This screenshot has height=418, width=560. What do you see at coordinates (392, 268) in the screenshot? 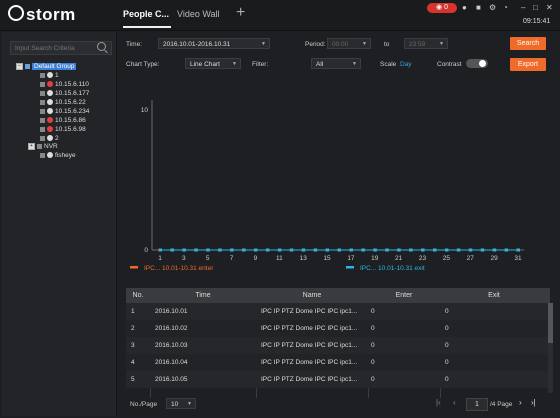
I see `legend-label: IPC... 10.01-10.31 exit` at bounding box center [392, 268].